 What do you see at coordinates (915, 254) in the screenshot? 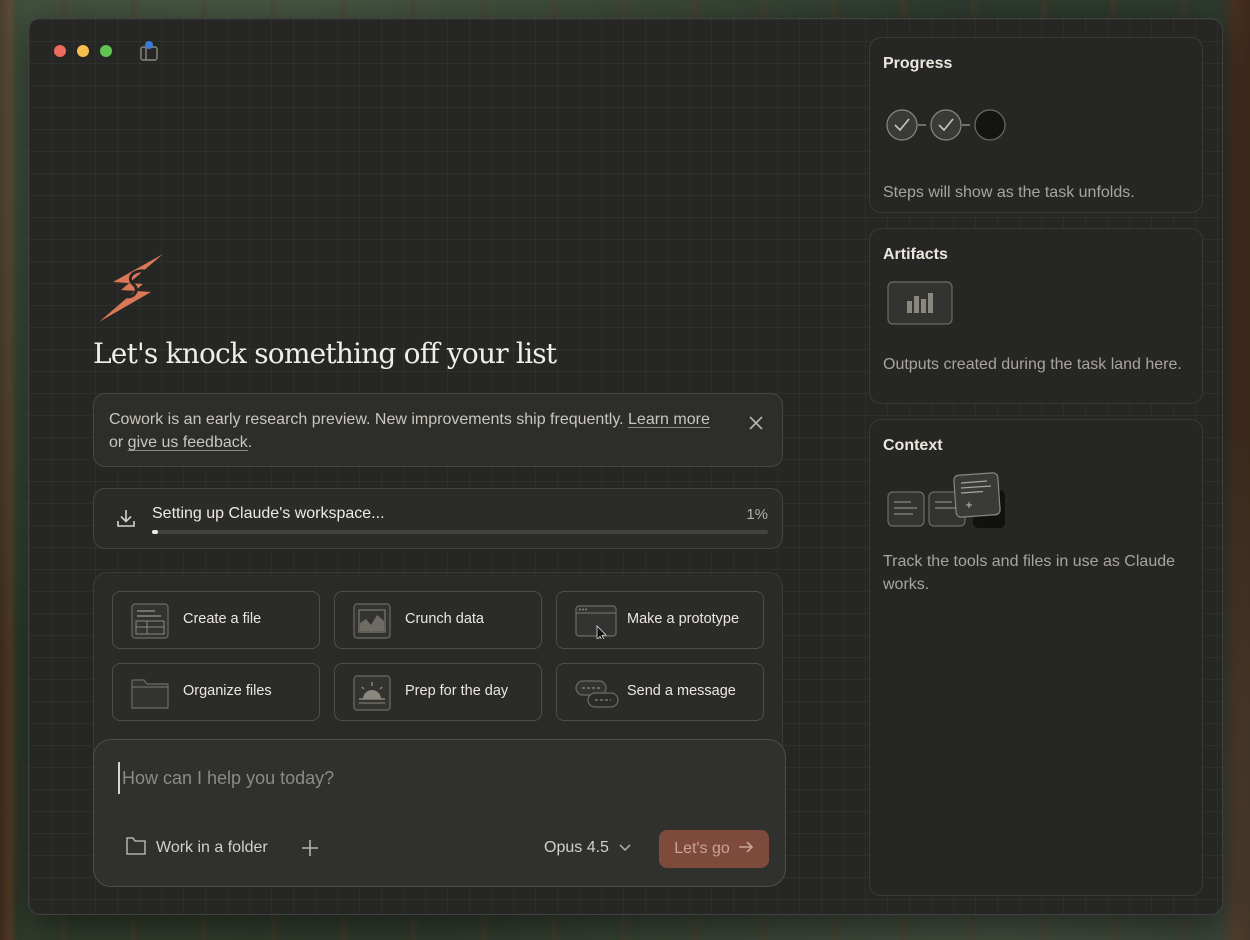
I see `artifacts-title: Artifacts` at bounding box center [915, 254].